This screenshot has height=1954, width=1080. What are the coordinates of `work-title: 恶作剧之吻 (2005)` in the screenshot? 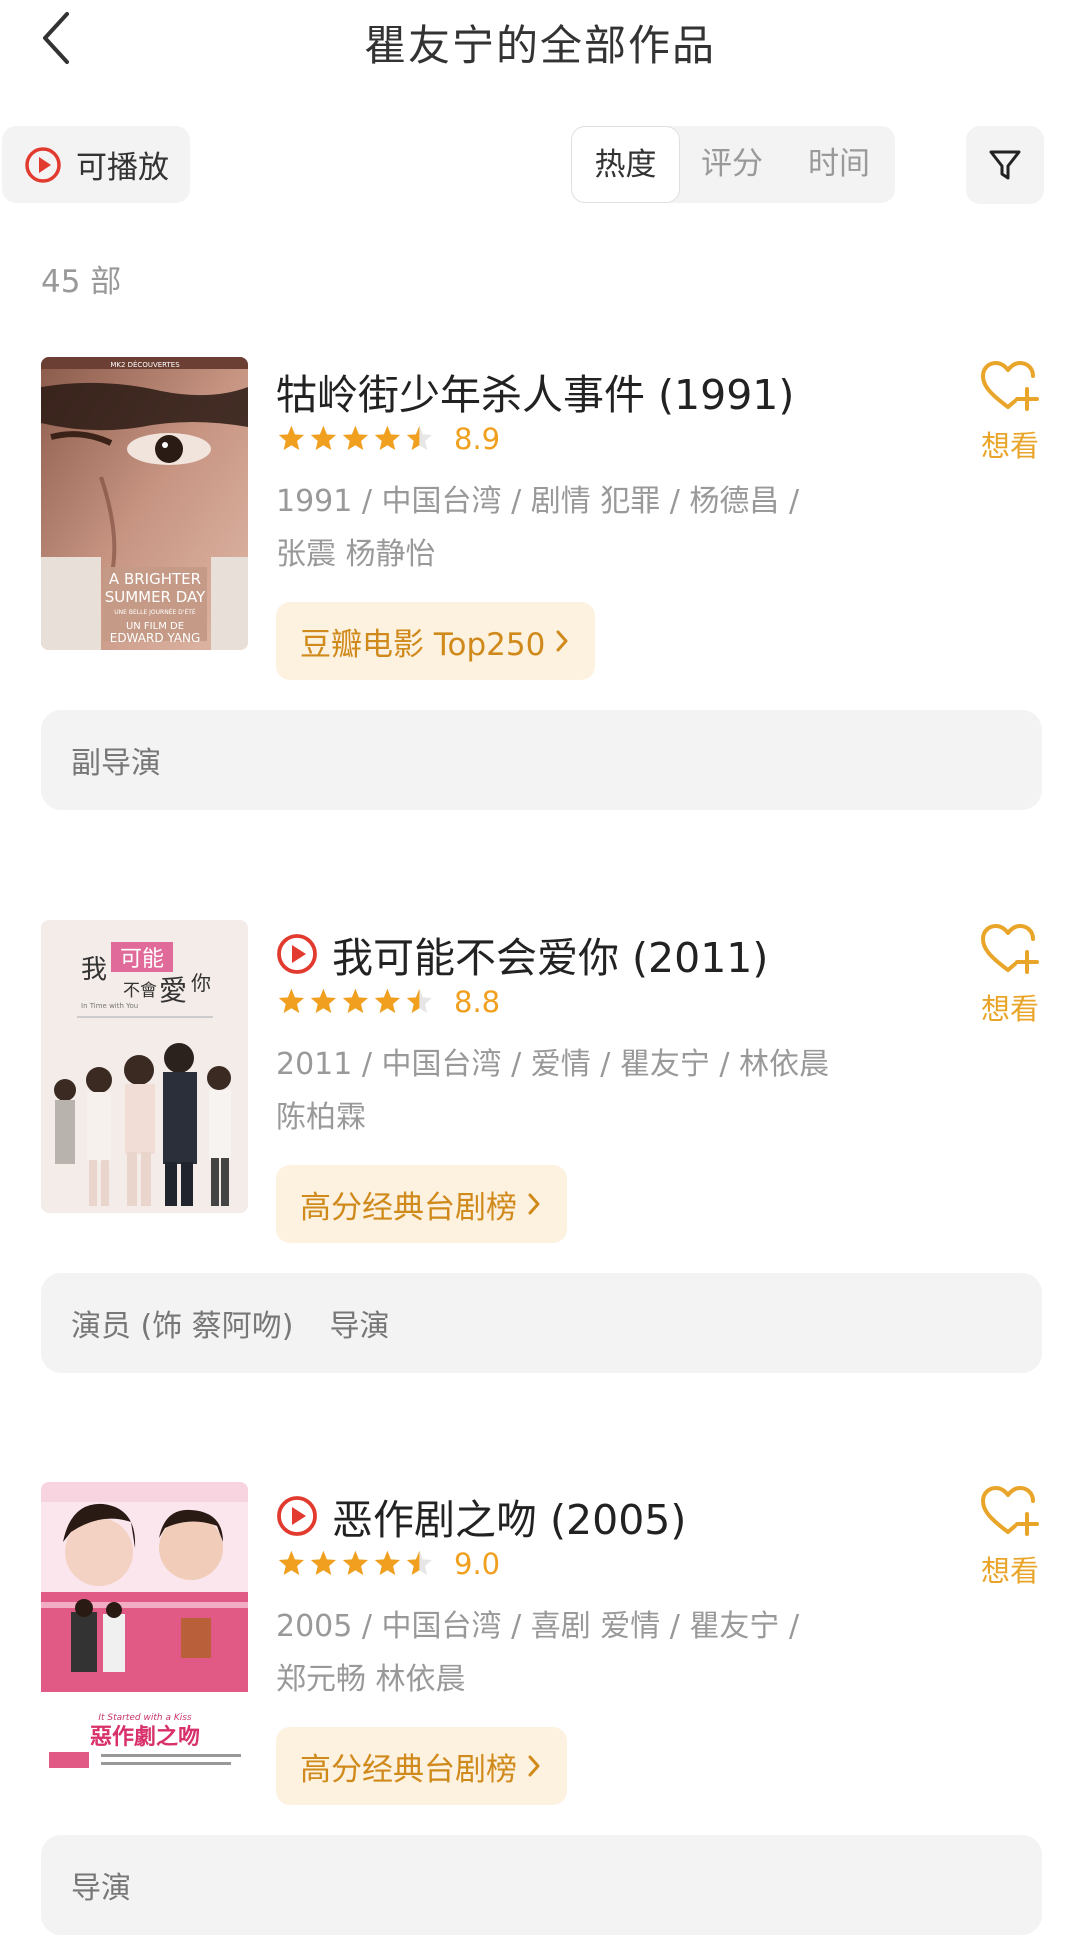 It's located at (509, 1520).